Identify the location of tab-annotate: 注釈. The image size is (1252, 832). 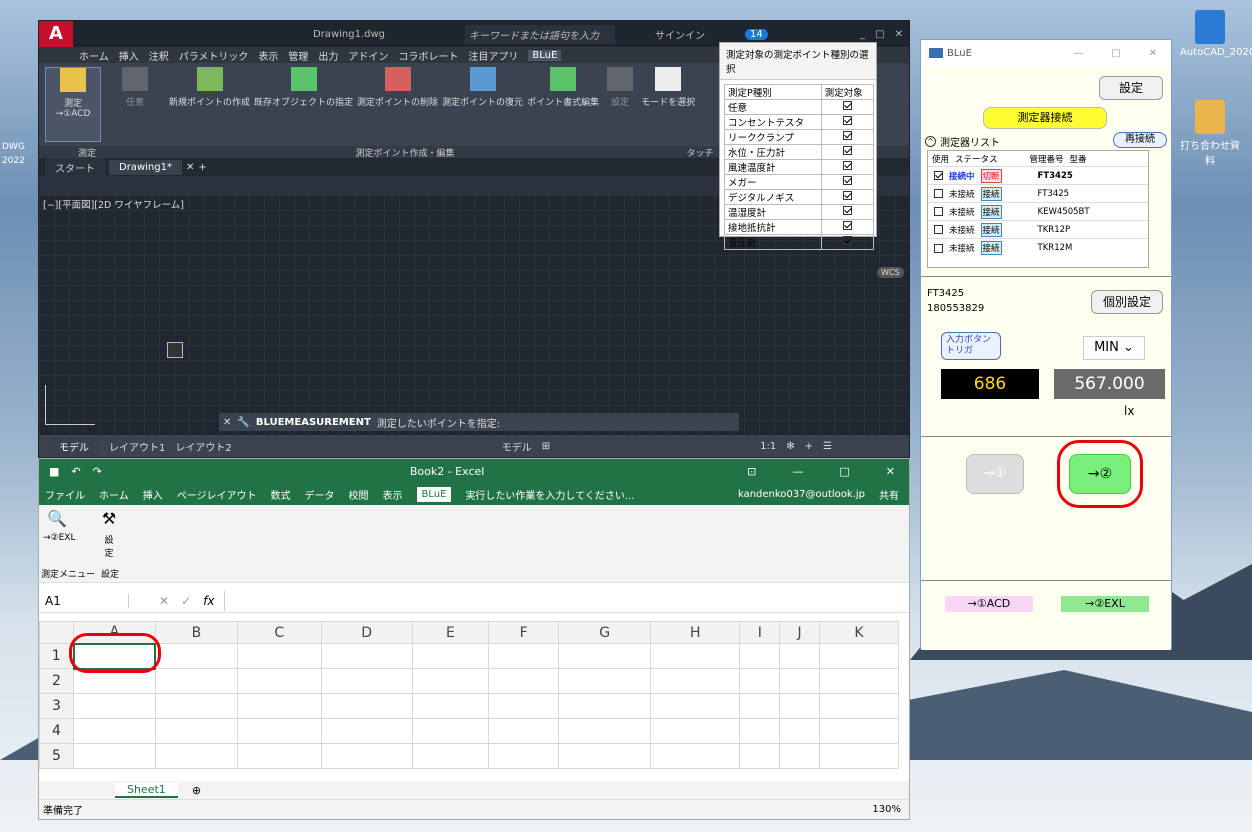
(159, 55).